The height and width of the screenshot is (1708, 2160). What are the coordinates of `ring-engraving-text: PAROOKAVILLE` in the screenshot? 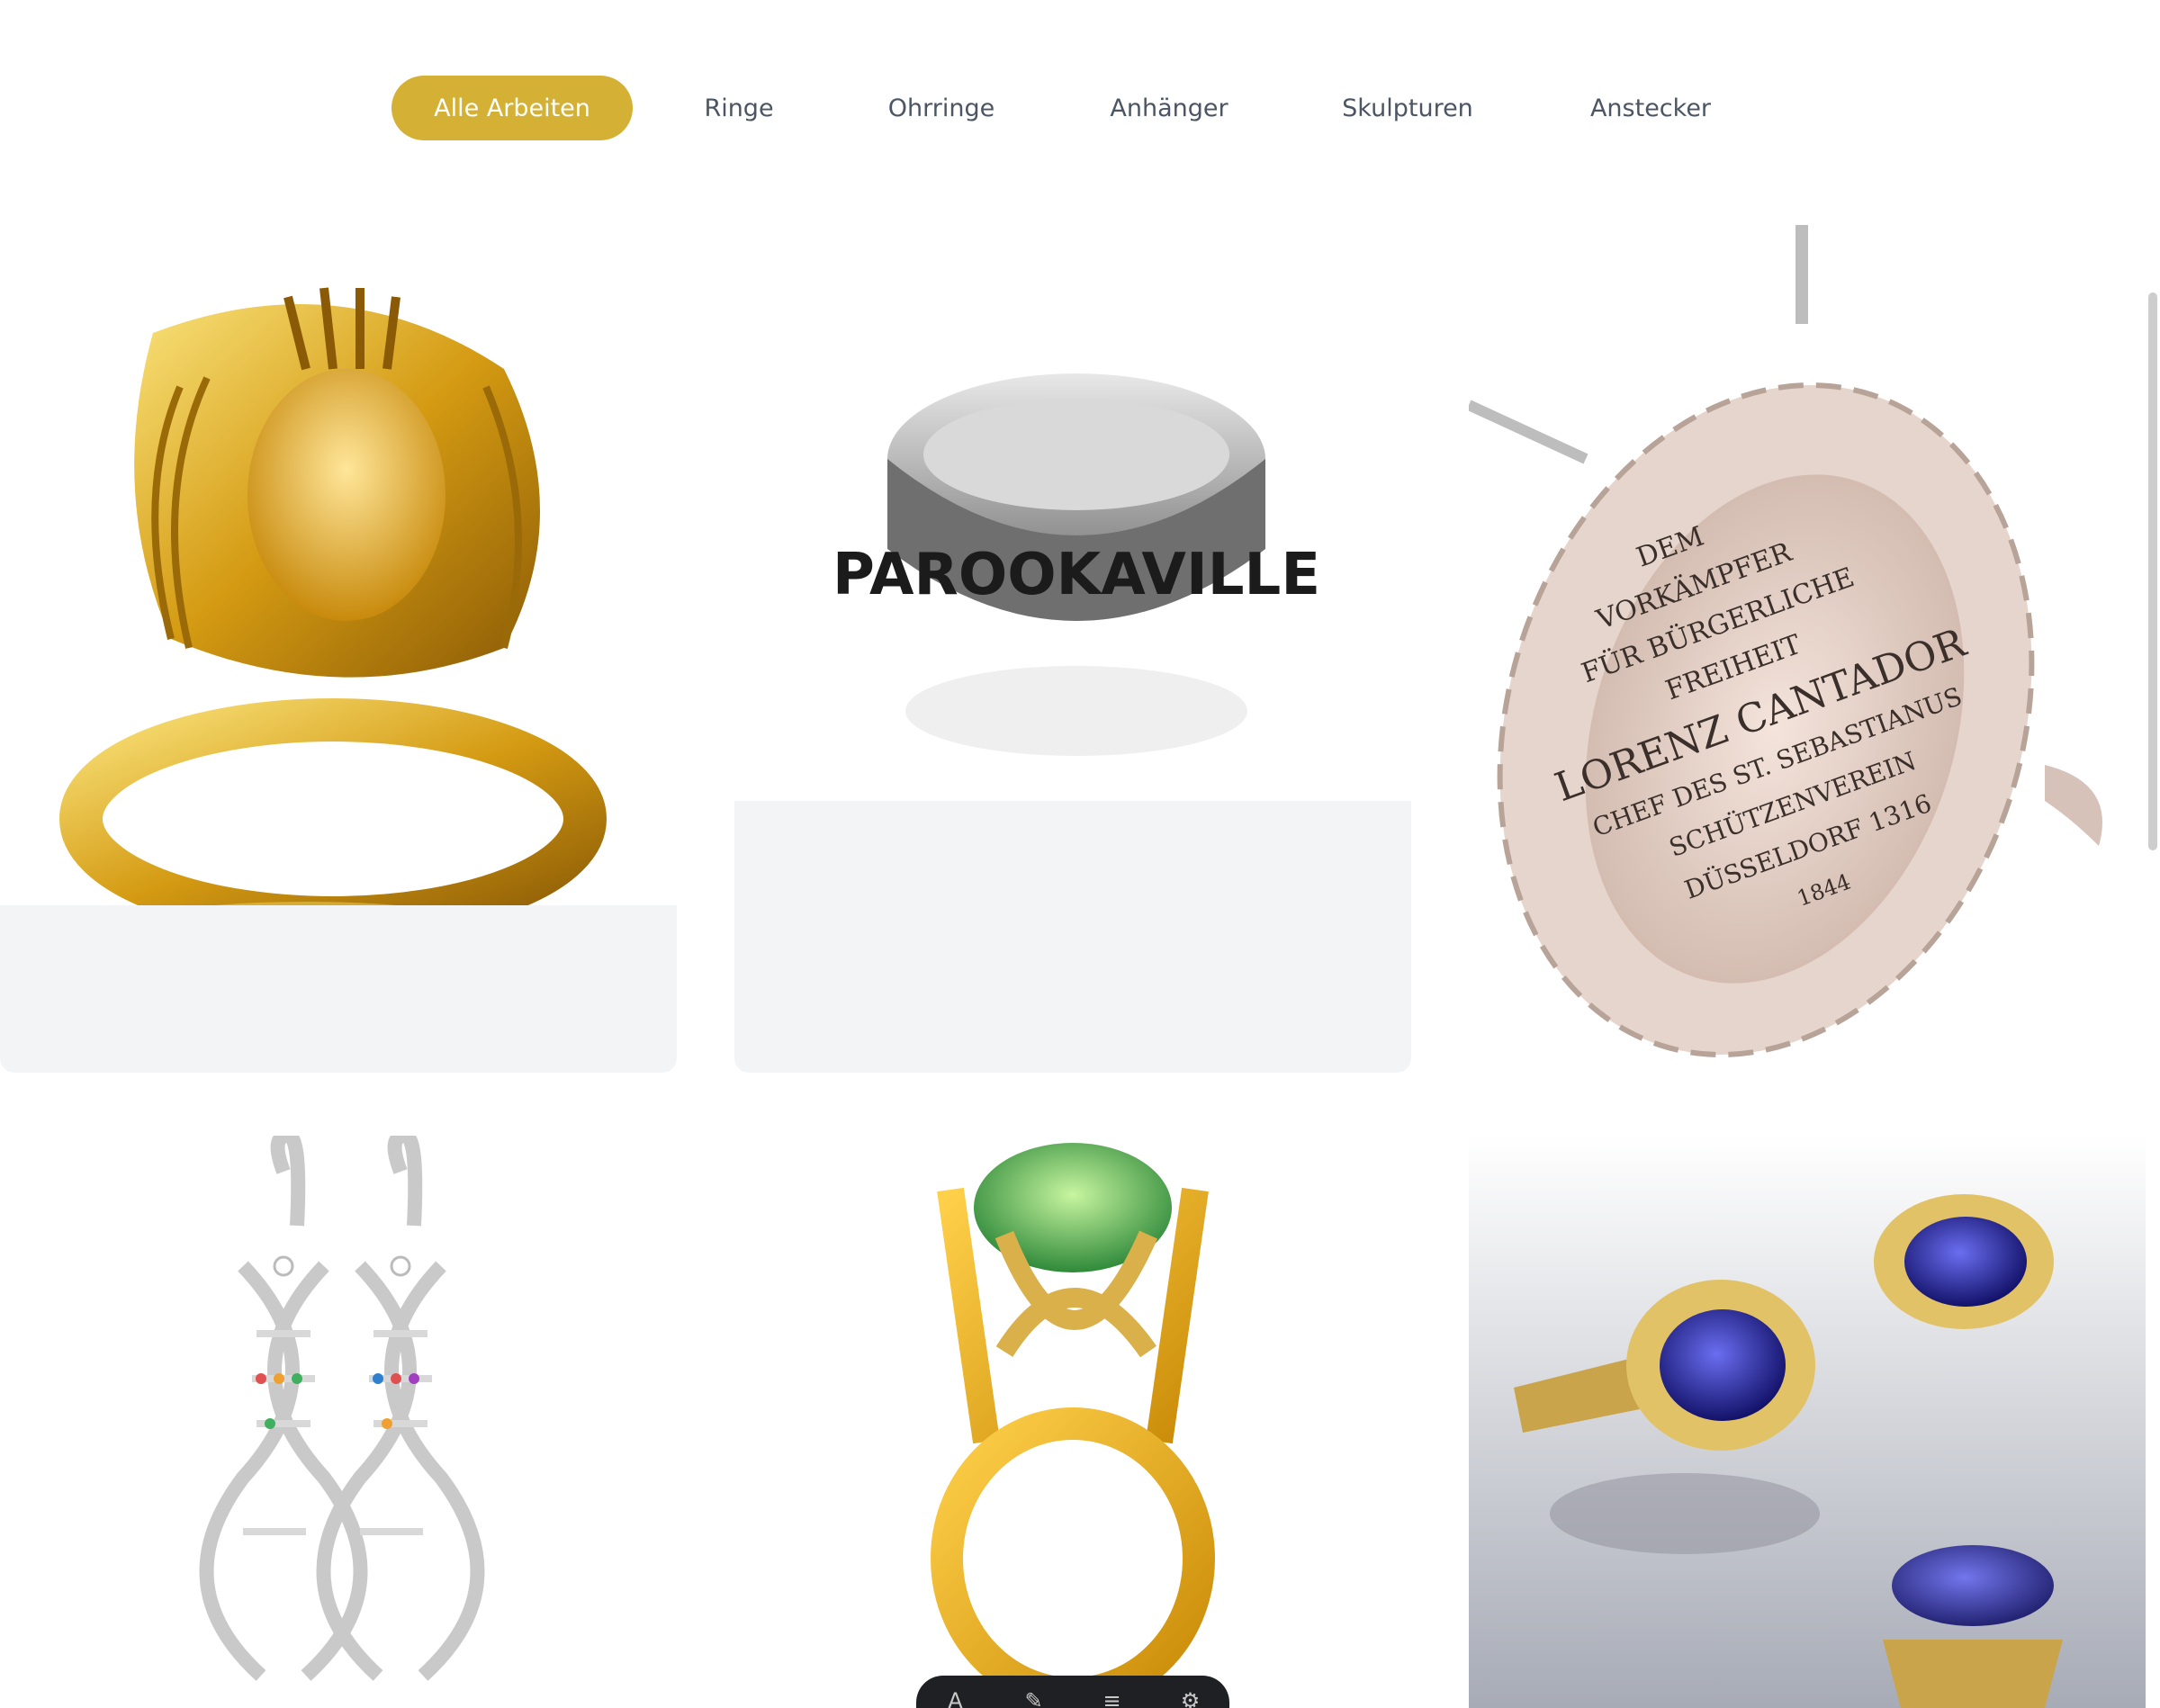 It's located at (1076, 575).